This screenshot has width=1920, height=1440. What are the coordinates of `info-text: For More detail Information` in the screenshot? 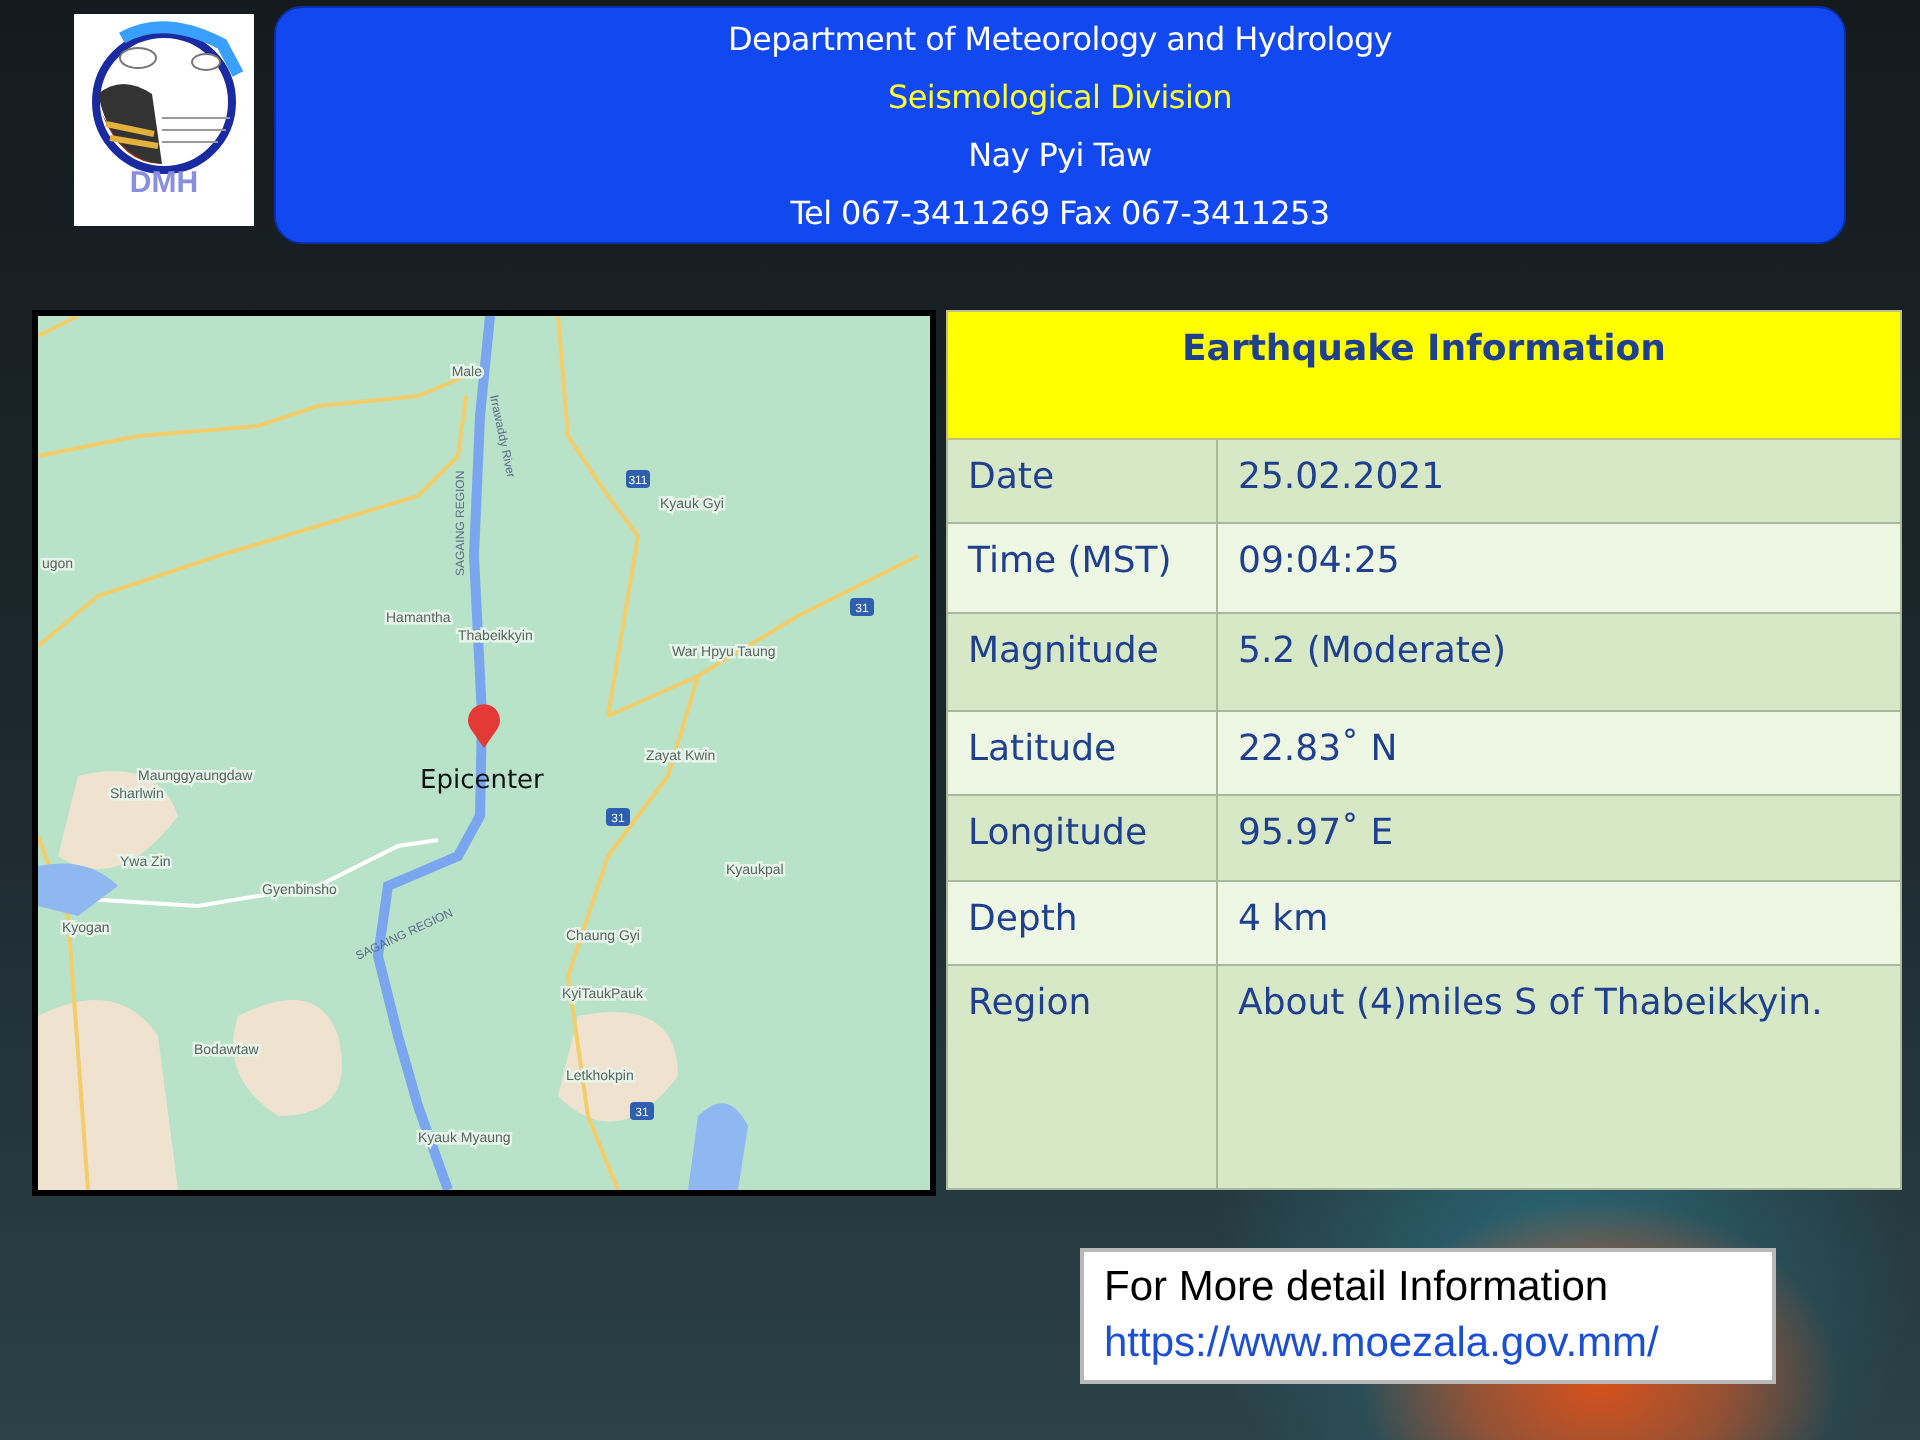 It's located at (1357, 1288).